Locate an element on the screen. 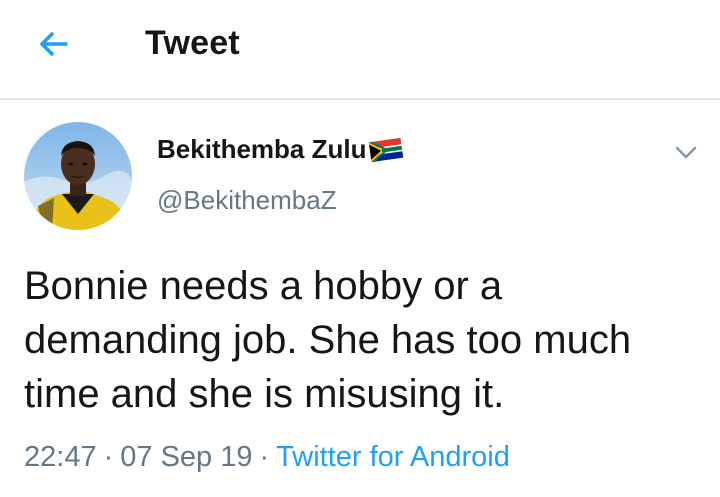  profile-photo is located at coordinates (78, 176).